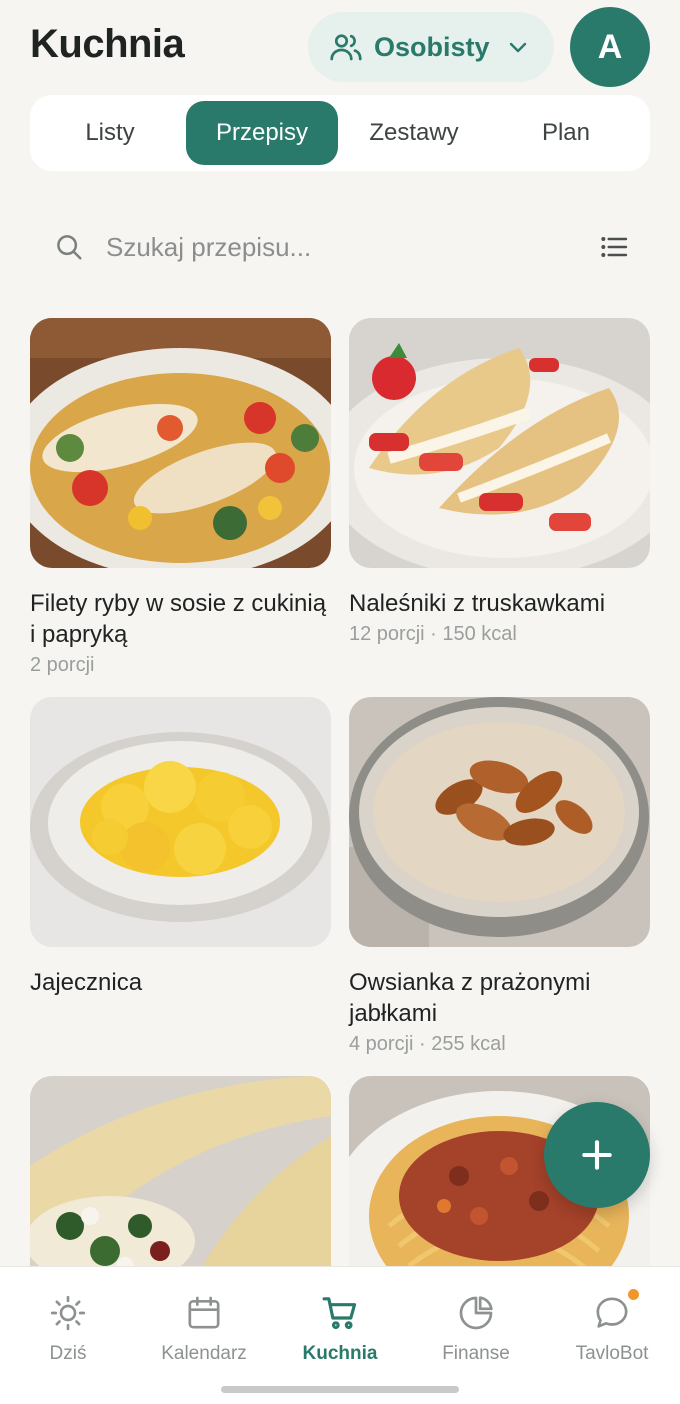  Describe the element at coordinates (614, 247) in the screenshot. I see `list-view-icon` at that location.